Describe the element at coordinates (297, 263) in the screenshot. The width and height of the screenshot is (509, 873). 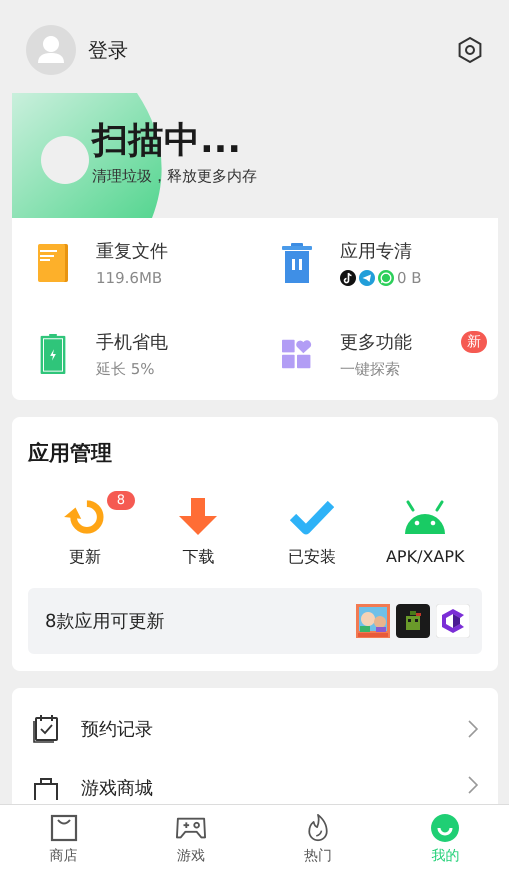
I see `trash-icon` at that location.